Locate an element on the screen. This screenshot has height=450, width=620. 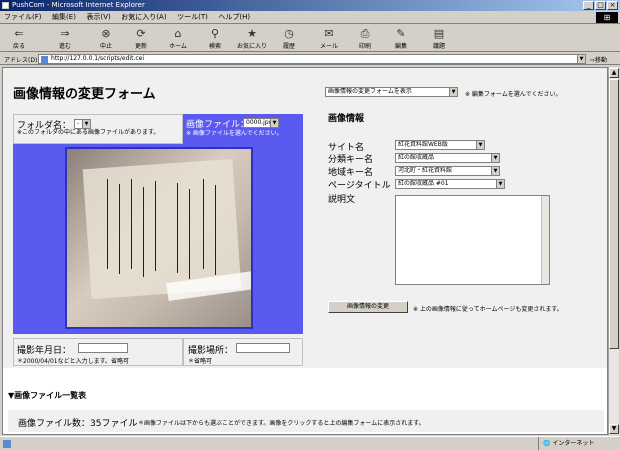
search-button: ⚲ 検索 is located at coordinates (215, 38).